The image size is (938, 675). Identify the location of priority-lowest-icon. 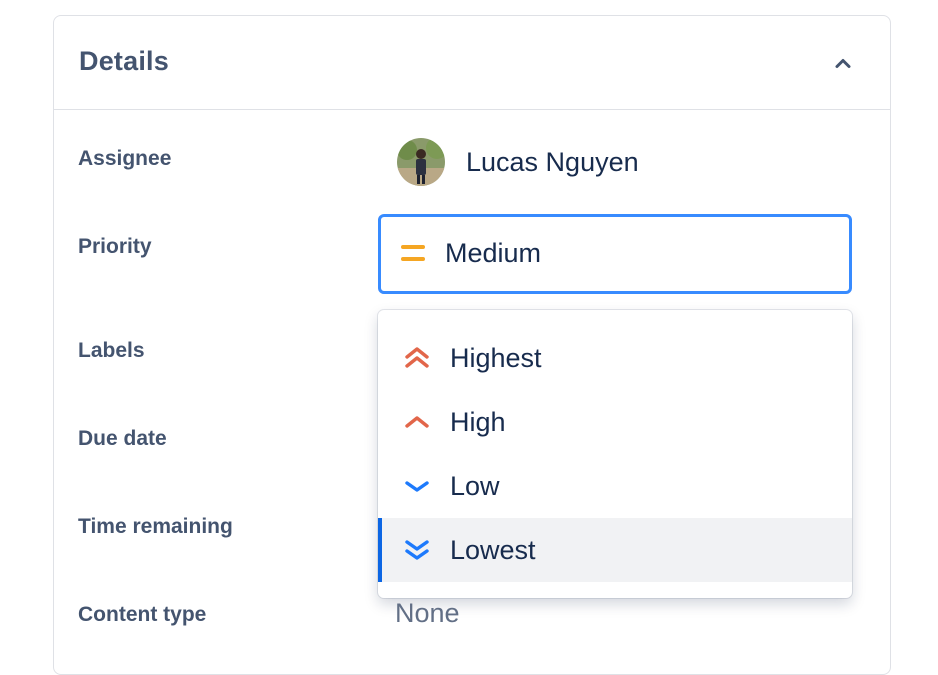
(417, 552).